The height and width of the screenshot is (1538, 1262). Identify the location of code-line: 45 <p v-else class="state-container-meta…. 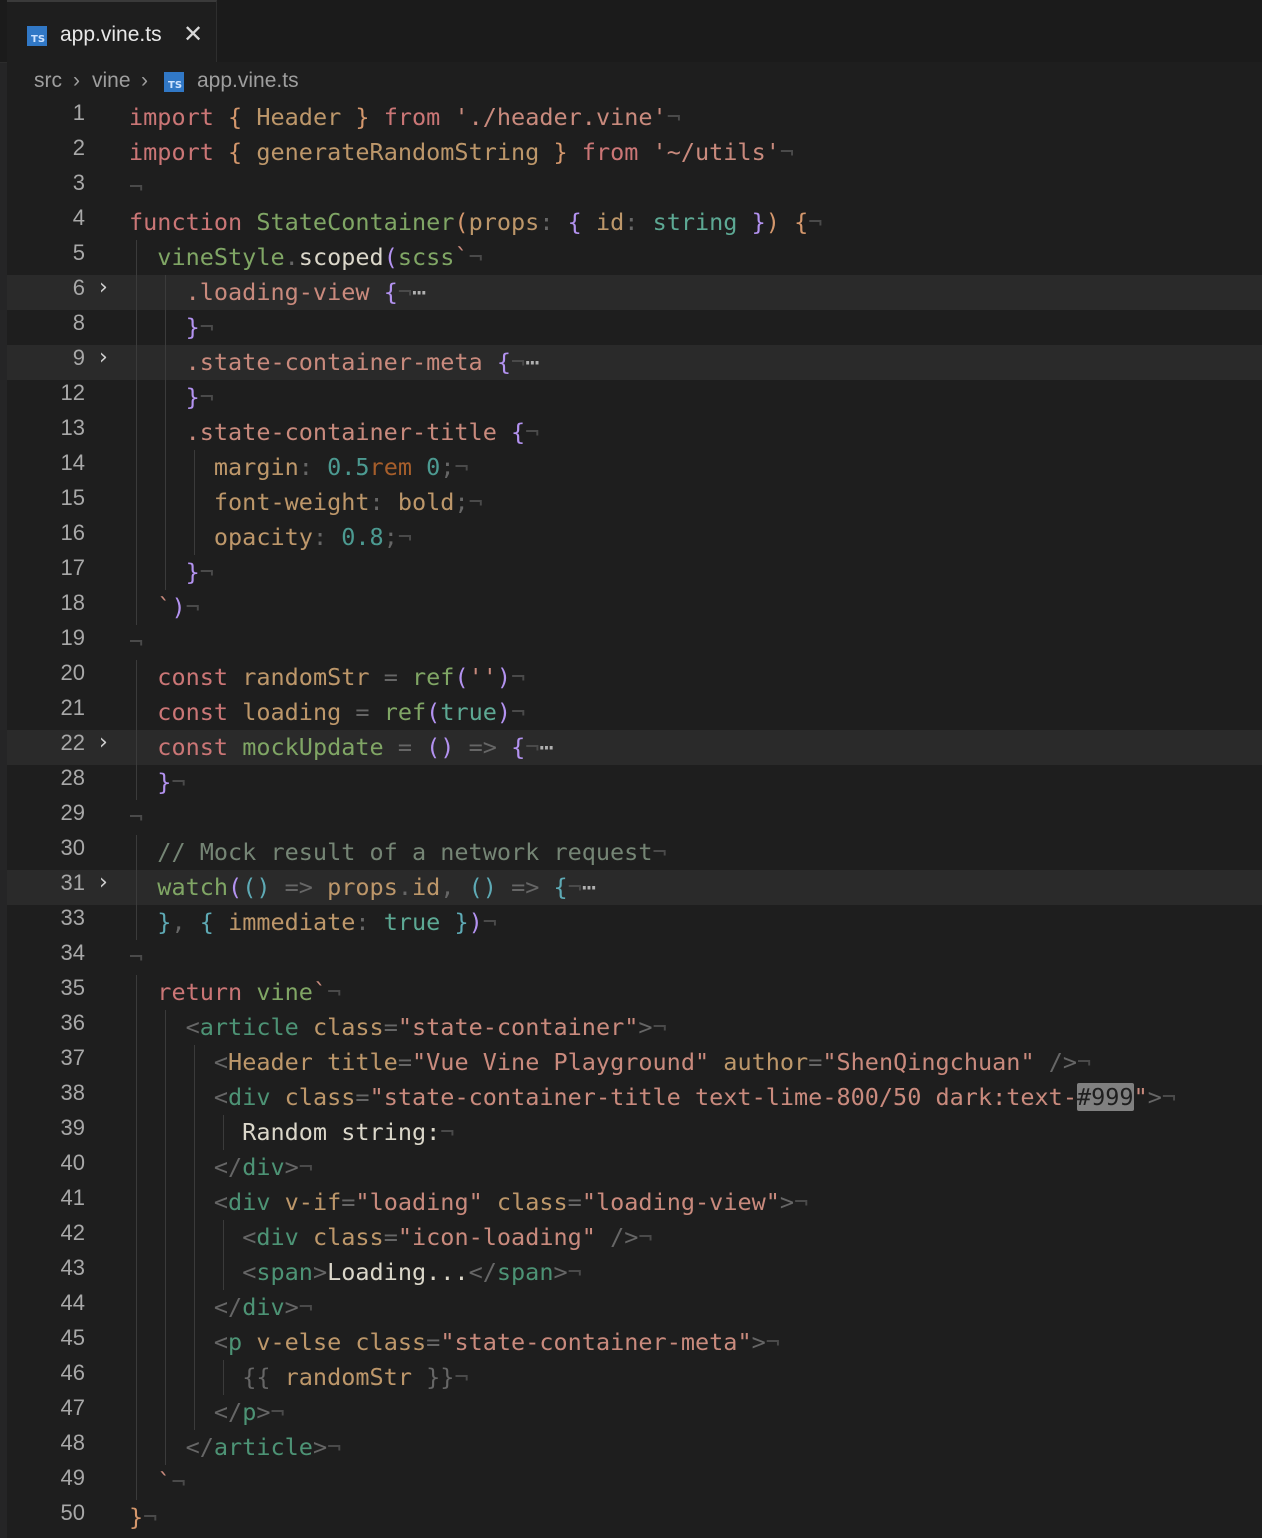
(634, 1342).